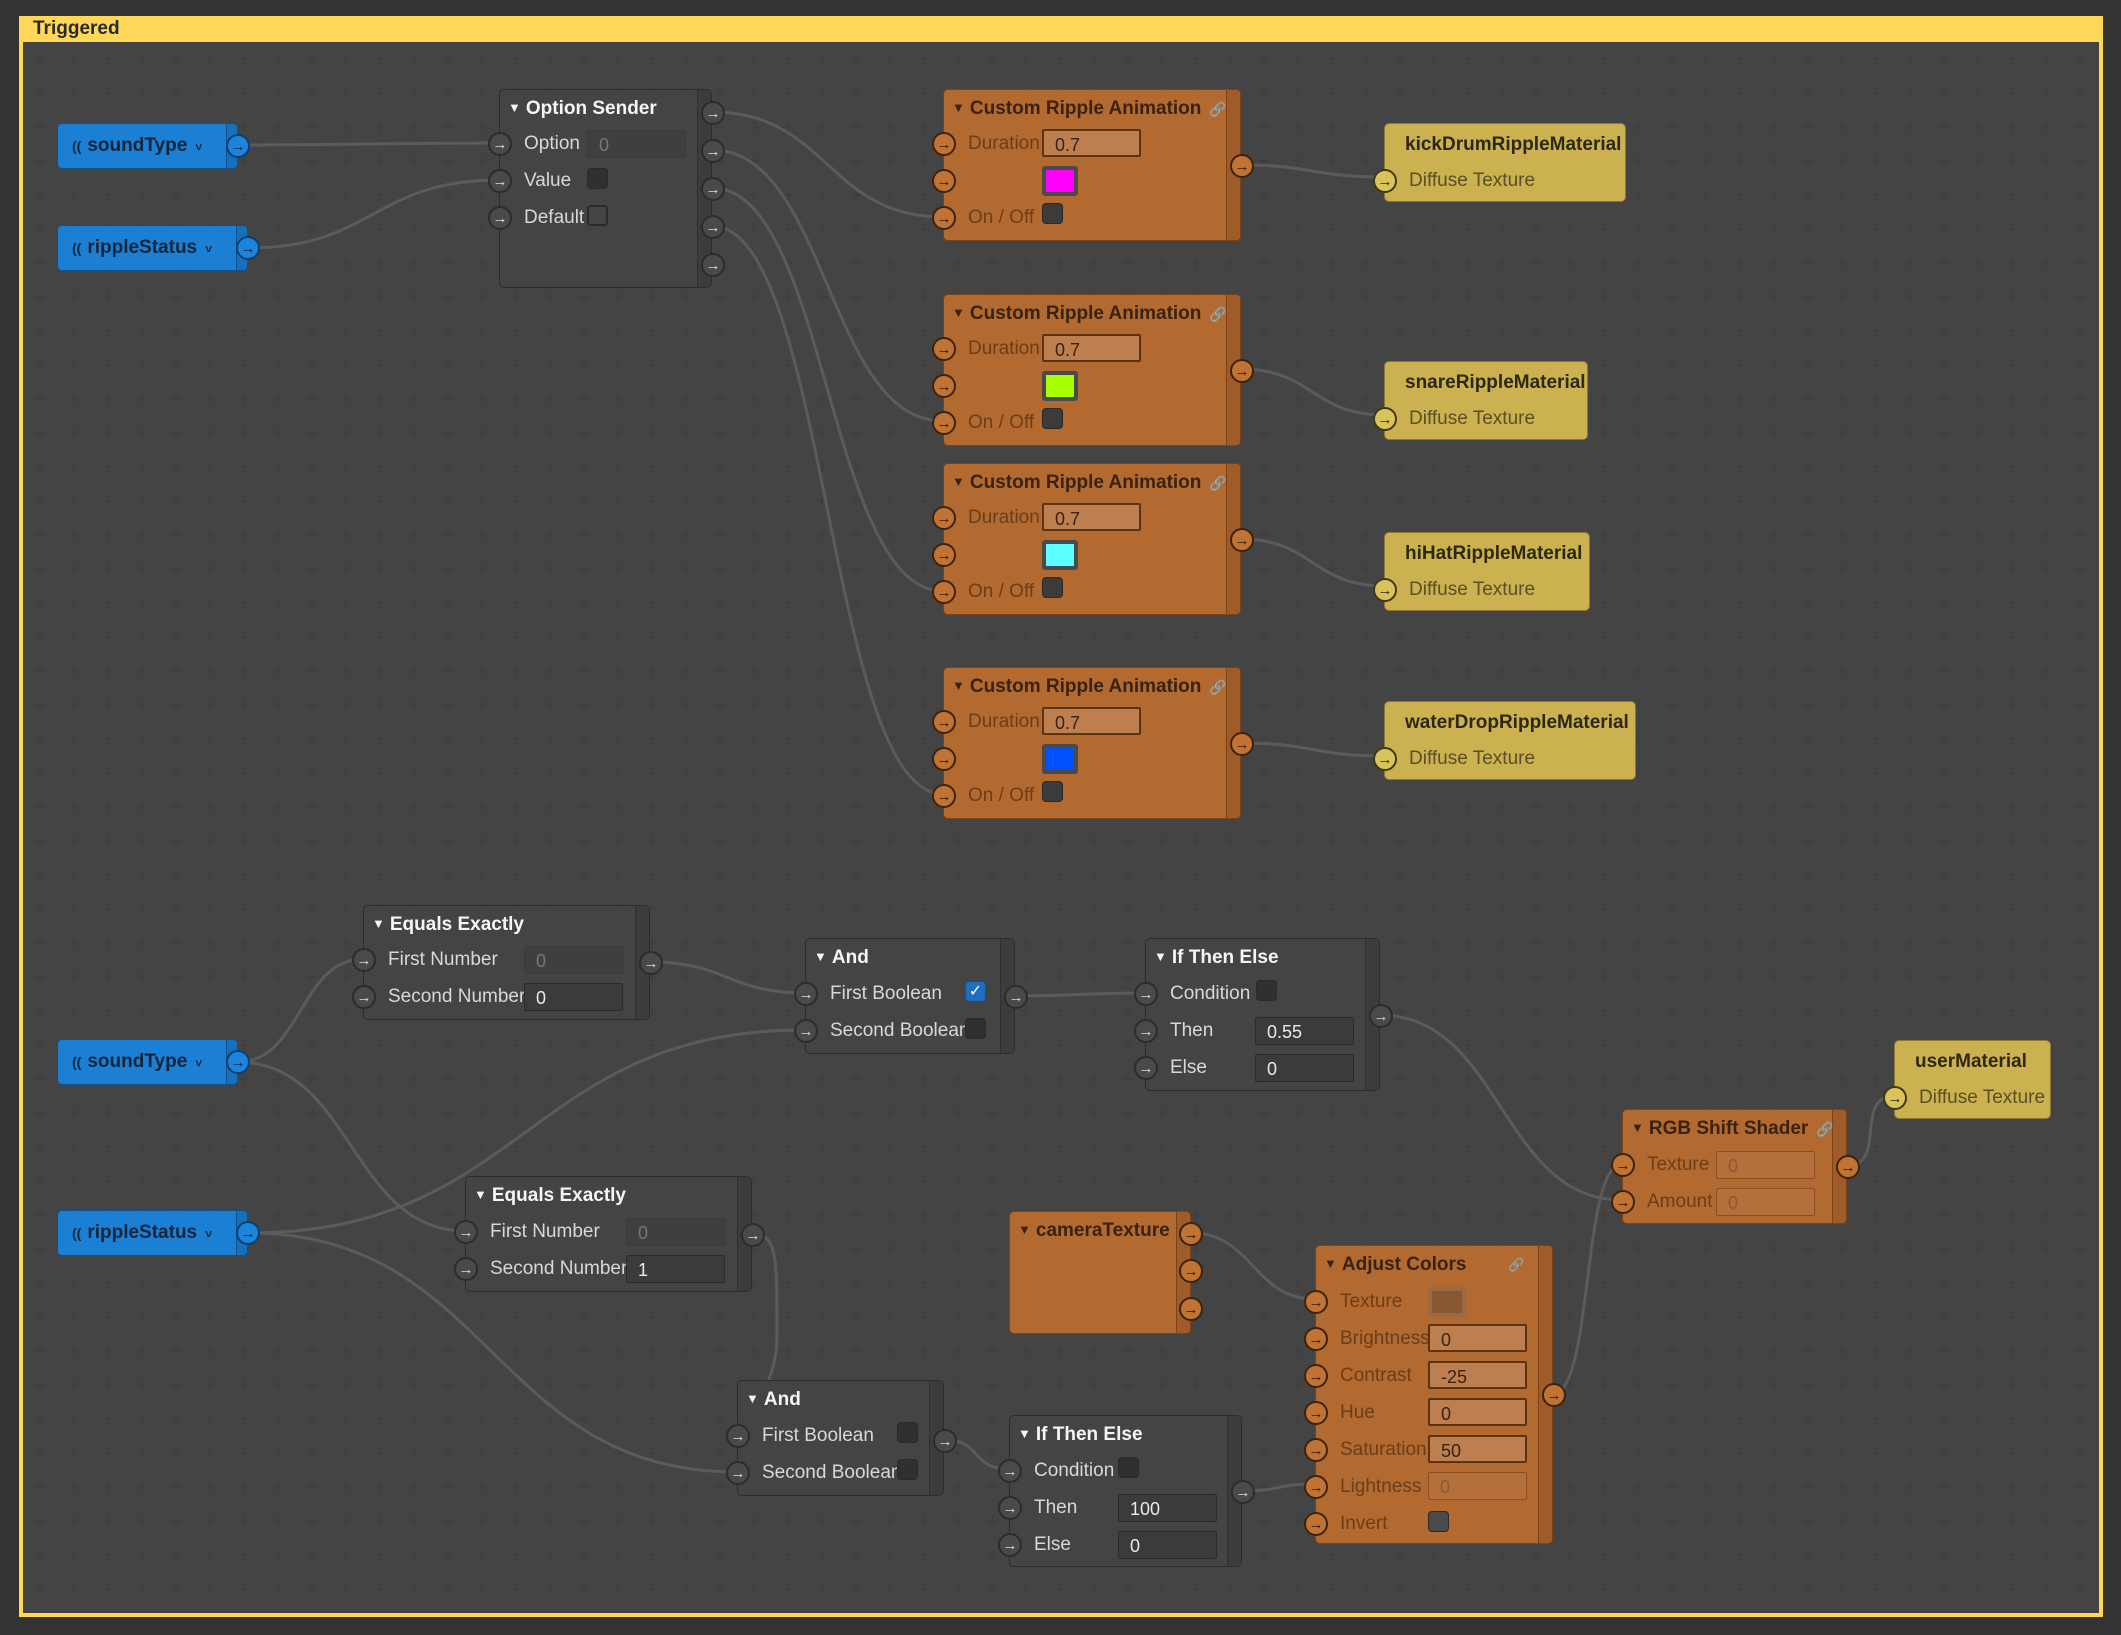 Image resolution: width=2121 pixels, height=1635 pixels. I want to click on second-number-field: 1, so click(675, 1269).